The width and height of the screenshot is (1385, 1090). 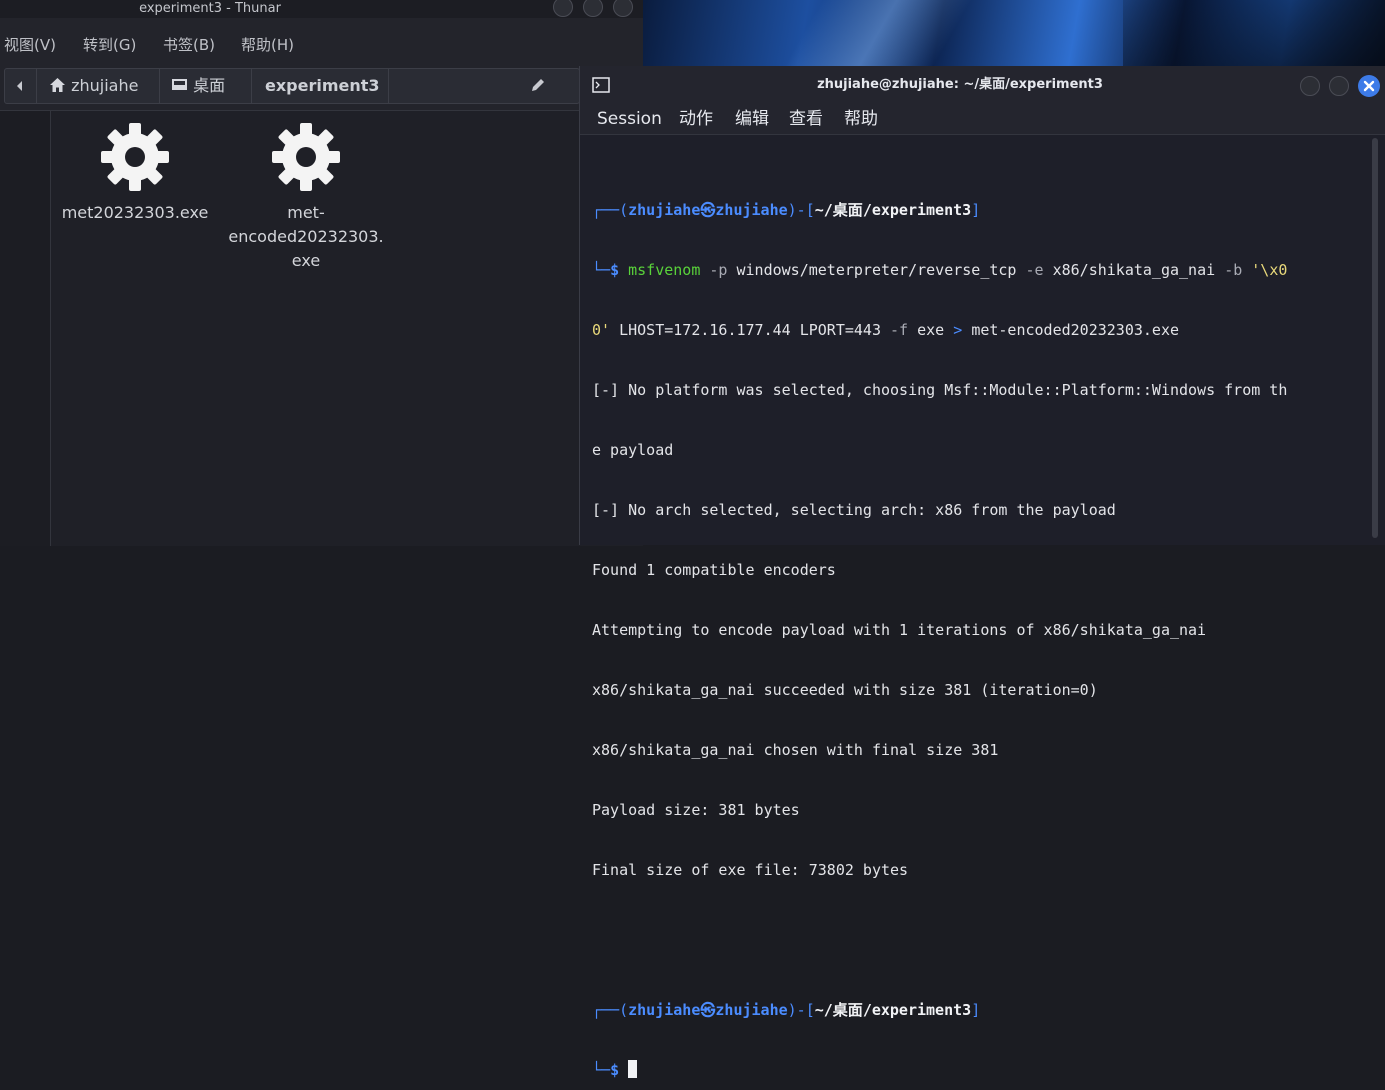 What do you see at coordinates (306, 212) in the screenshot?
I see `file-name-line: met-` at bounding box center [306, 212].